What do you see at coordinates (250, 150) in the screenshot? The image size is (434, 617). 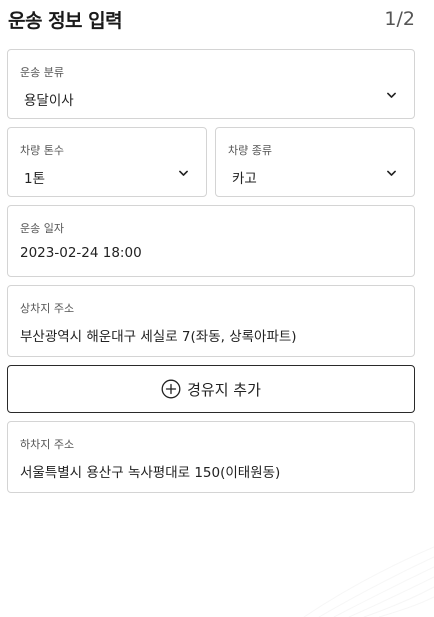 I see `field-label: 차량 종류` at bounding box center [250, 150].